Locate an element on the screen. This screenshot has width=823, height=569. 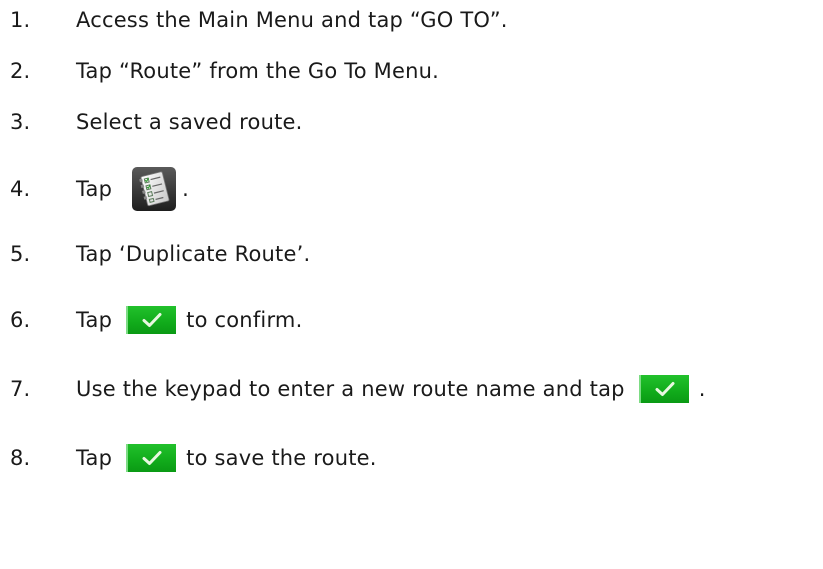
step-text: Tap ‘Duplicate Route’. is located at coordinates (193, 254).